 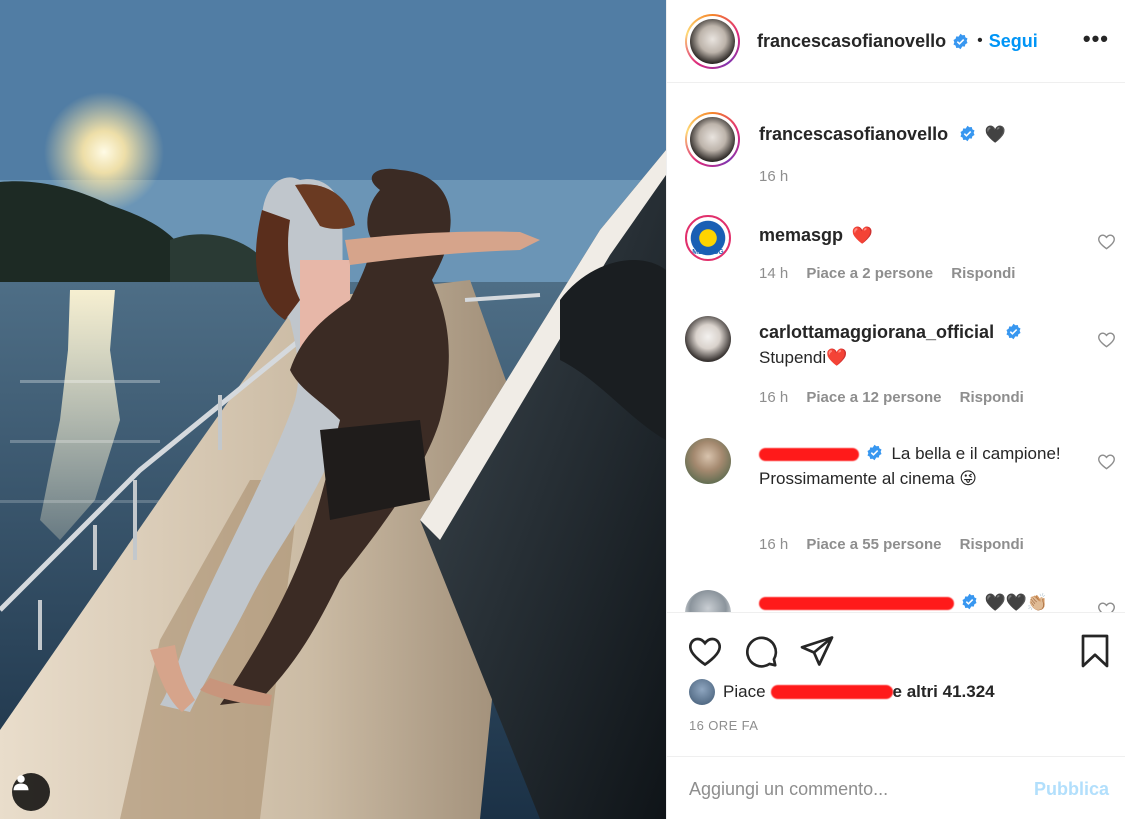 I want to click on post-header: francescasofianovello • Segui •••, so click(x=896, y=41).